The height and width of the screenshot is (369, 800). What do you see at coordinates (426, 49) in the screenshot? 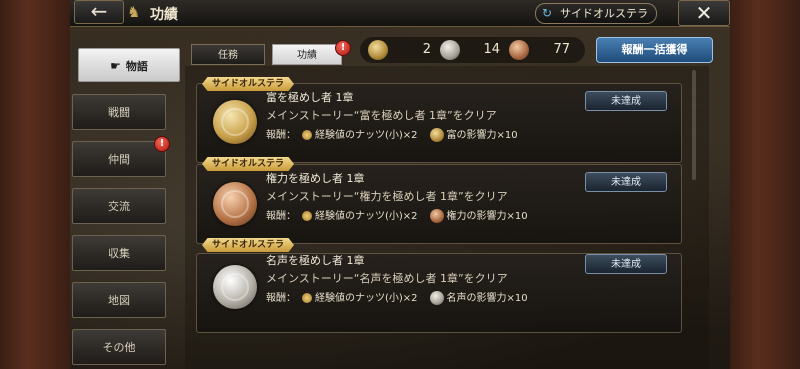
I see `gold-medal-count: 2` at bounding box center [426, 49].